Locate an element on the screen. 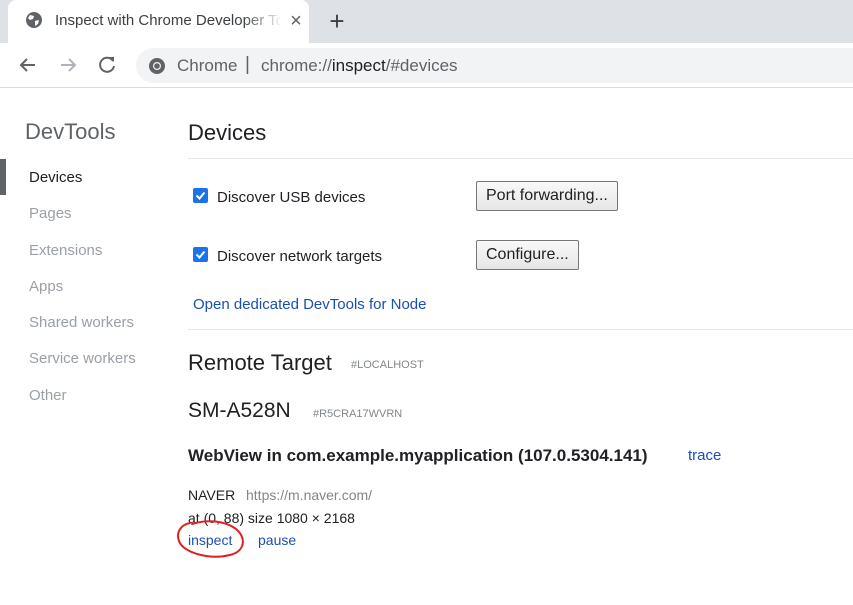  pause-link: pause is located at coordinates (277, 540).